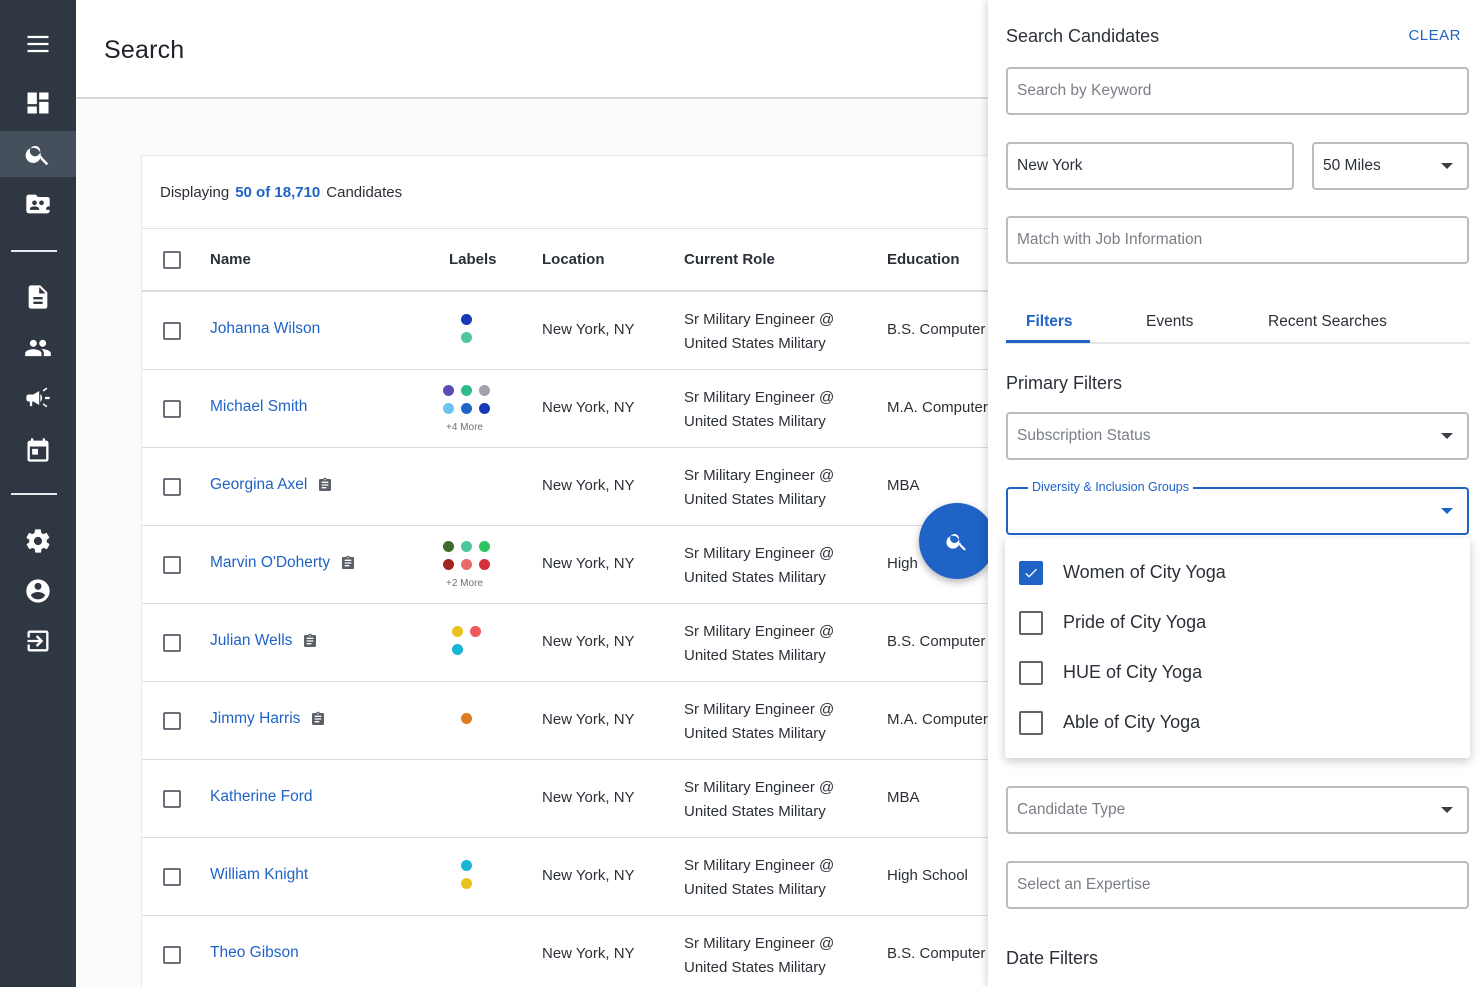 The height and width of the screenshot is (987, 1480). Describe the element at coordinates (38, 591) in the screenshot. I see `account-icon` at that location.